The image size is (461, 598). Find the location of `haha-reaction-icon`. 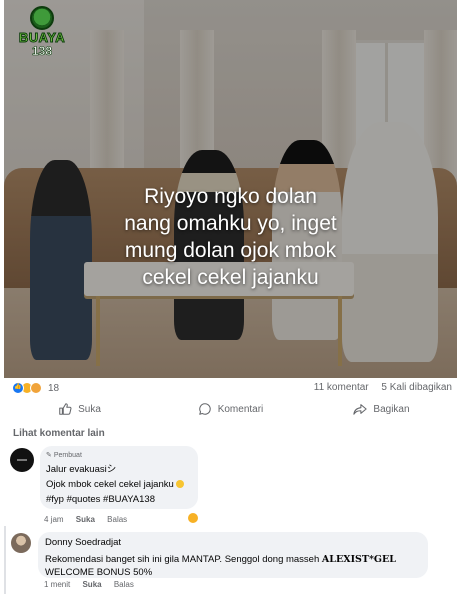

haha-reaction-icon is located at coordinates (193, 518).